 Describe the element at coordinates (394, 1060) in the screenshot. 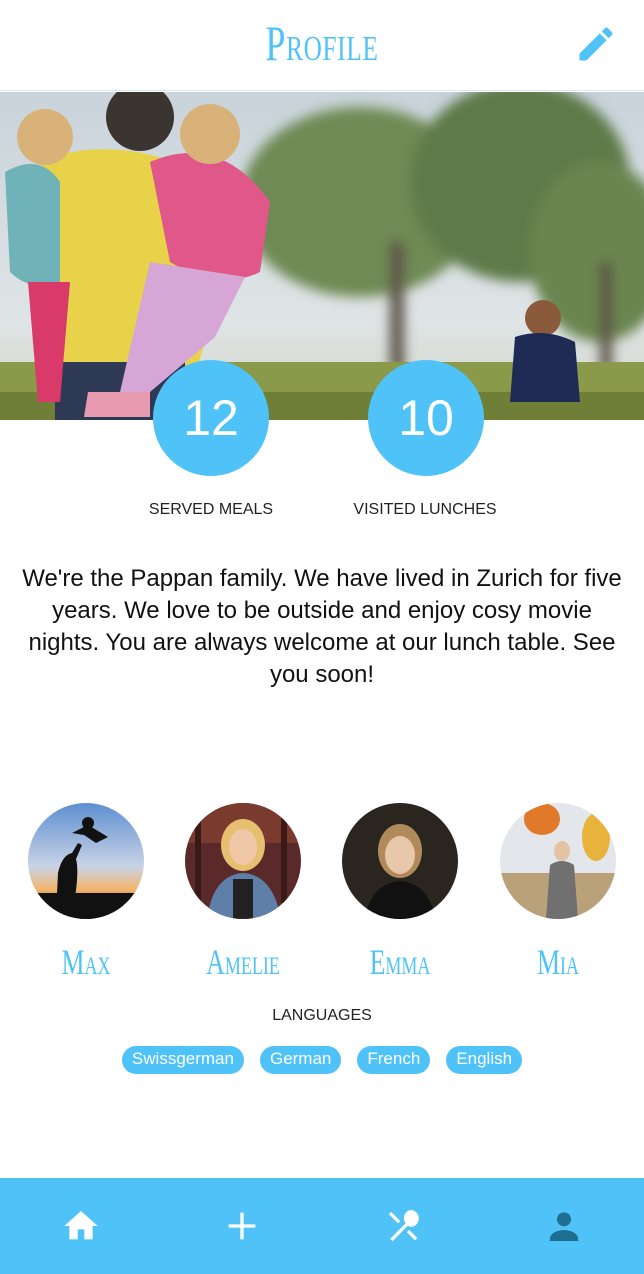

I see `language-chip-french: French` at that location.